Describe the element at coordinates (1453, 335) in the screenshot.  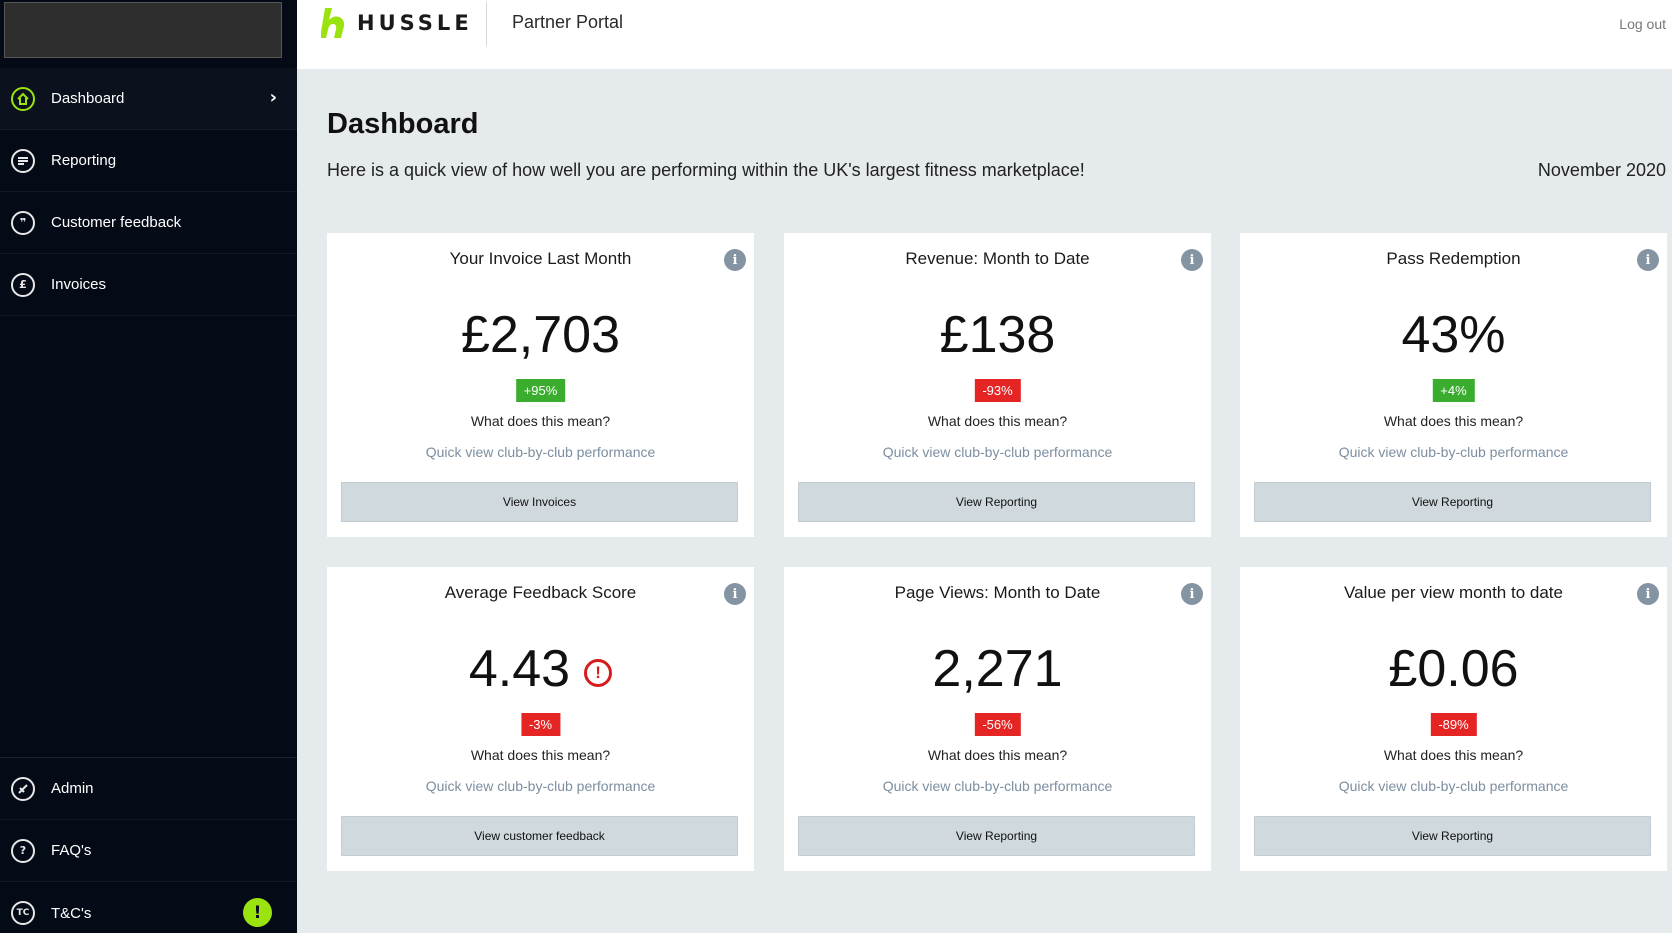
I see `card-value: 43%` at that location.